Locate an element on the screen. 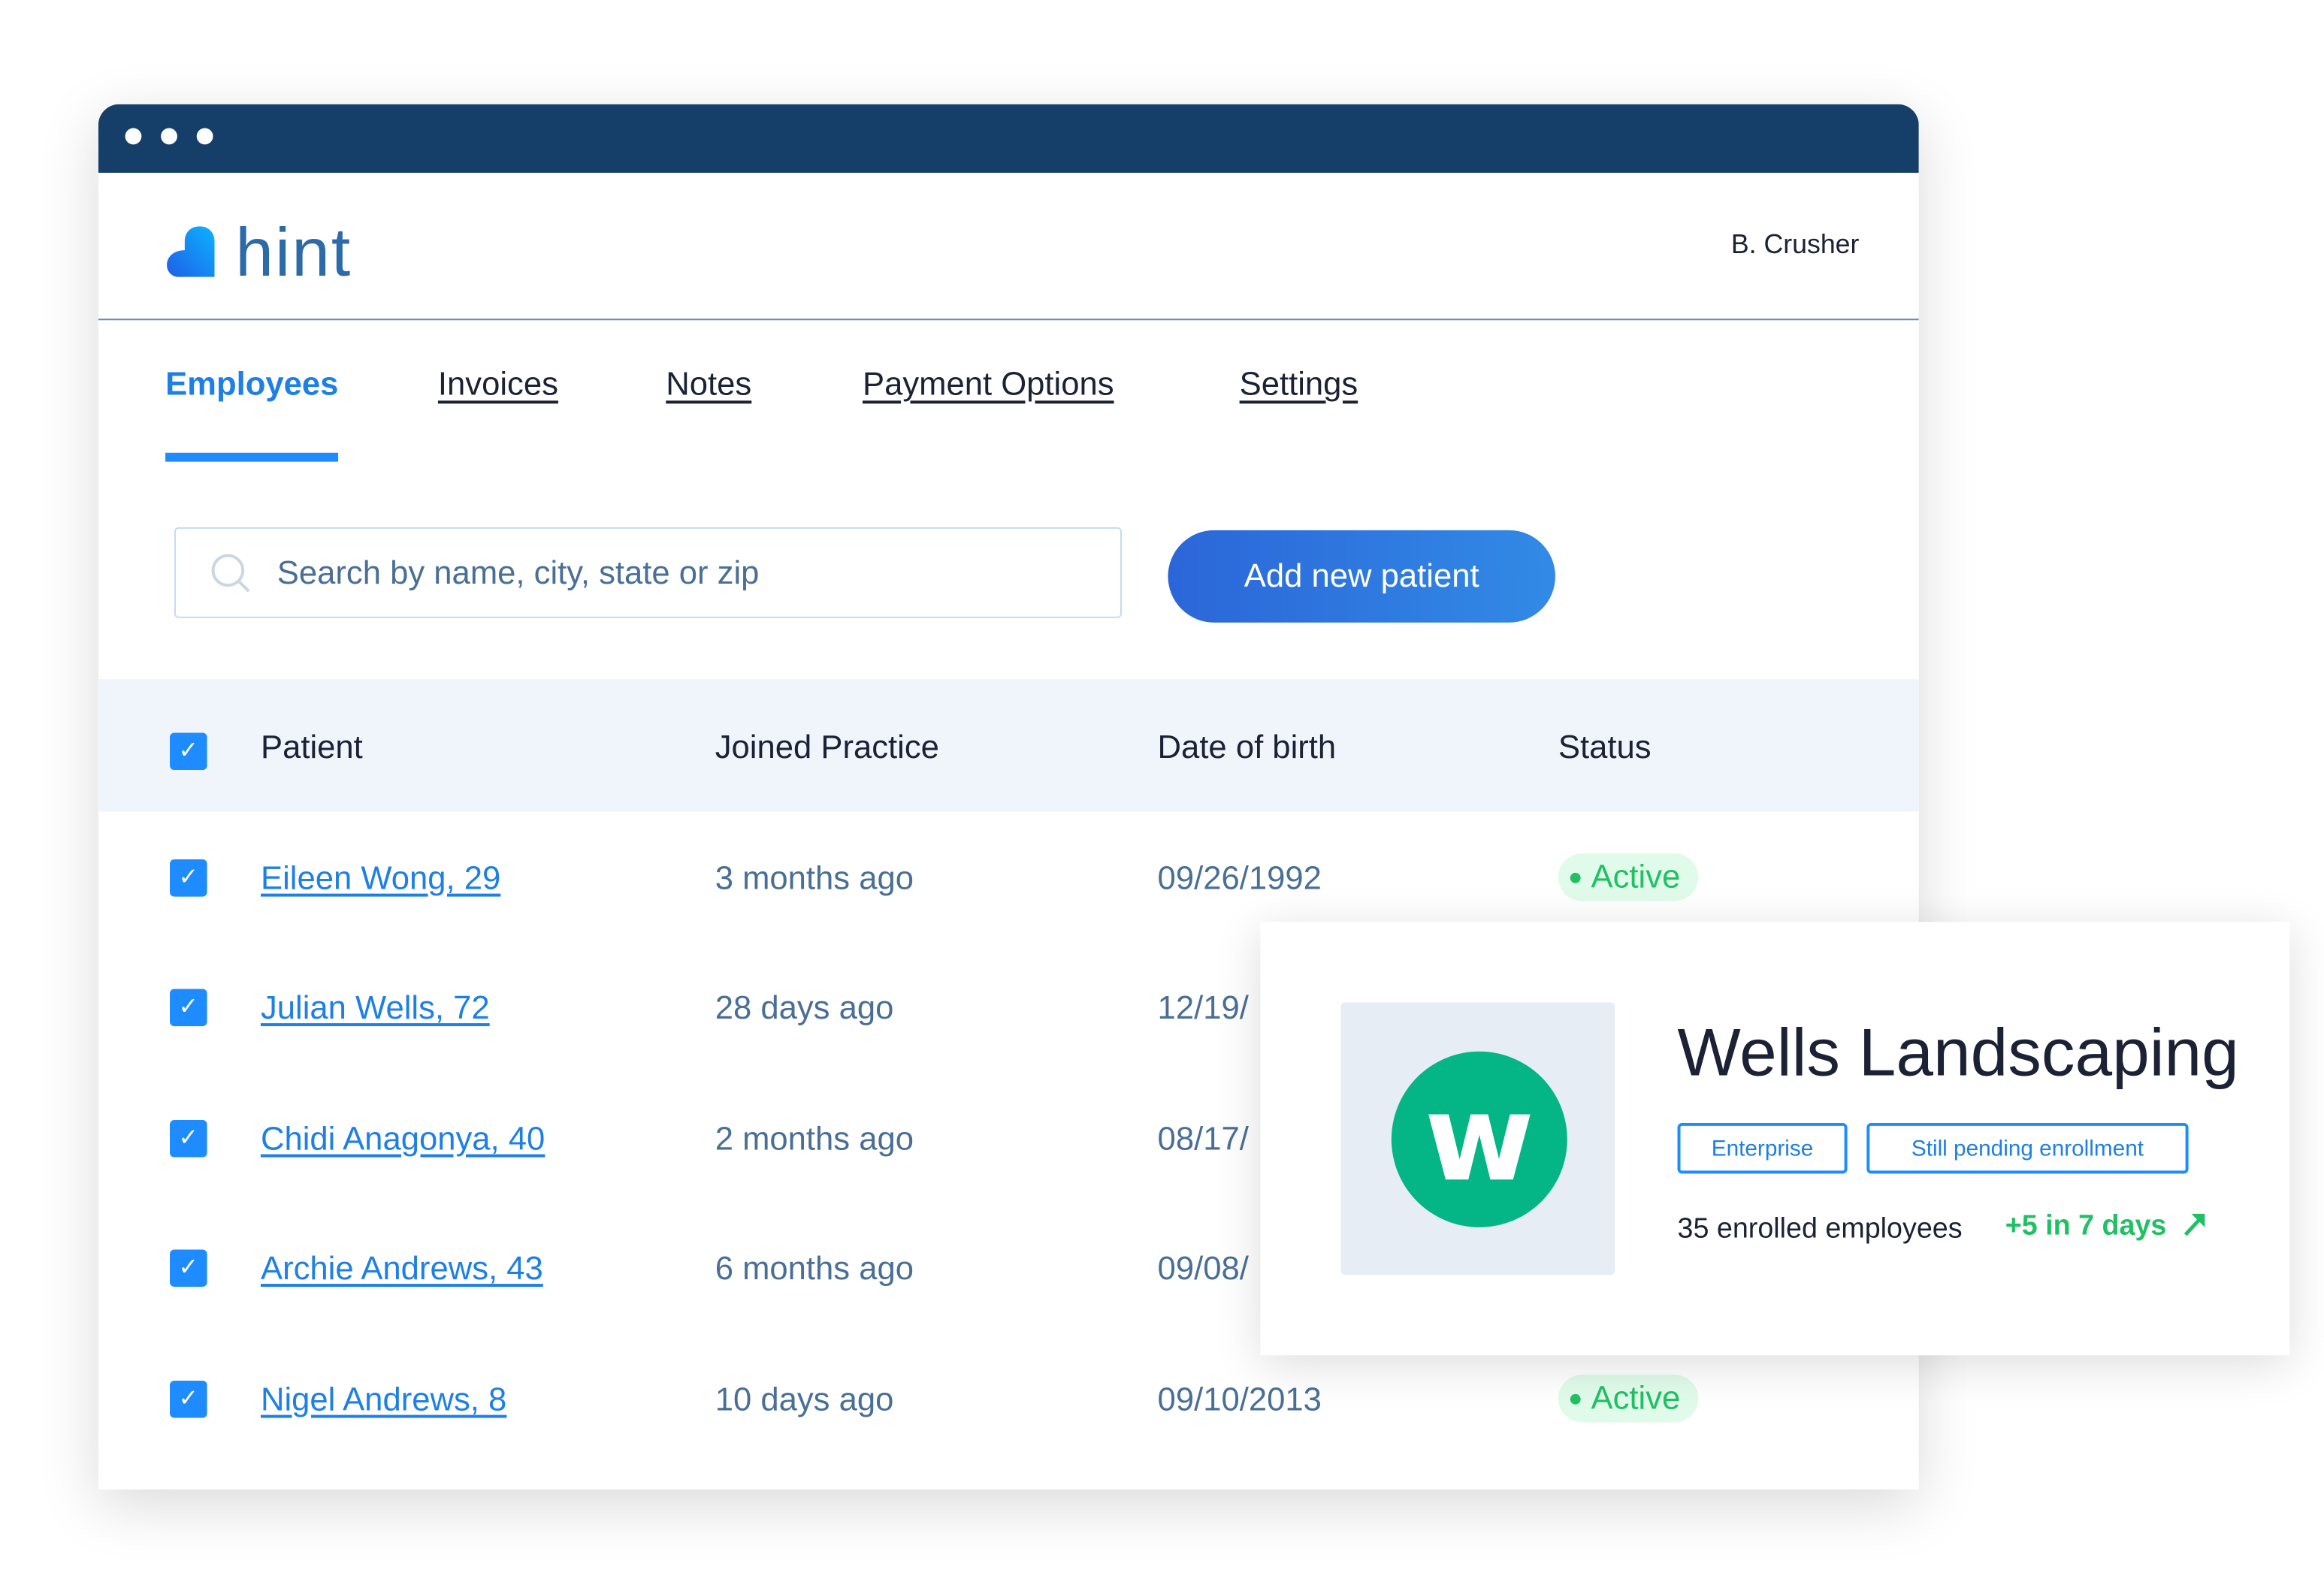  logo: hint is located at coordinates (259, 252).